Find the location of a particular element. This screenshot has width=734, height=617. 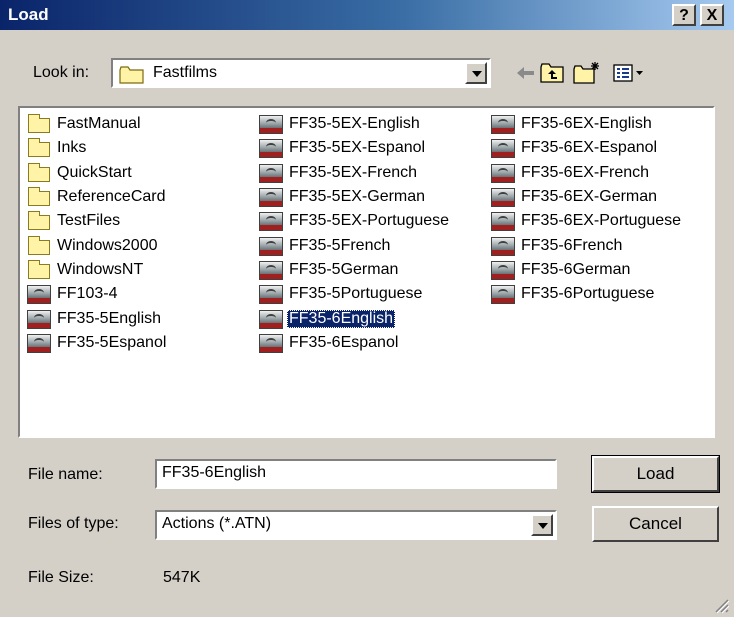

file-list-item: FastManual is located at coordinates (97, 124).